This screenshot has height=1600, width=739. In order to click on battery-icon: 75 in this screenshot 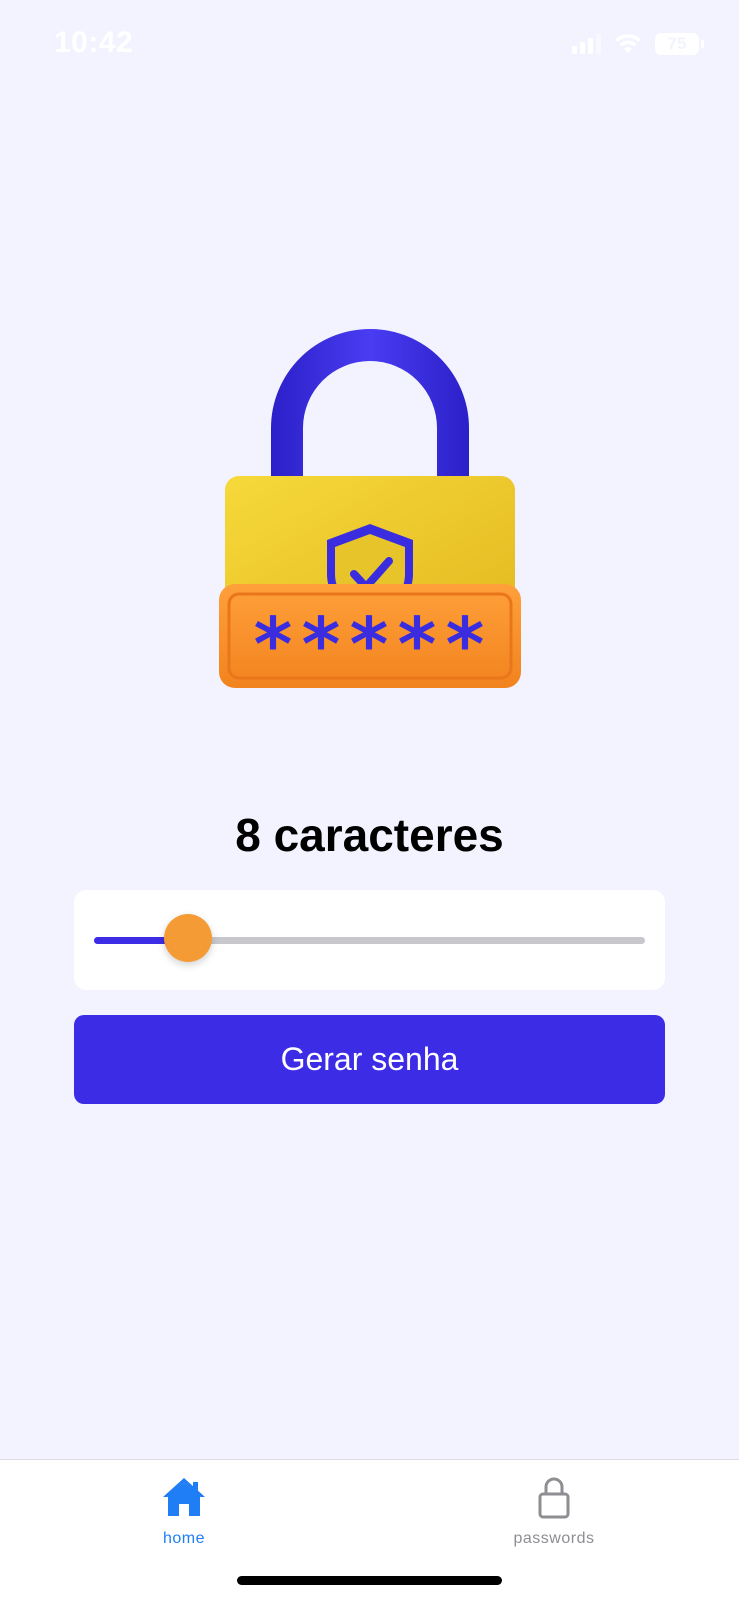, I will do `click(679, 44)`.